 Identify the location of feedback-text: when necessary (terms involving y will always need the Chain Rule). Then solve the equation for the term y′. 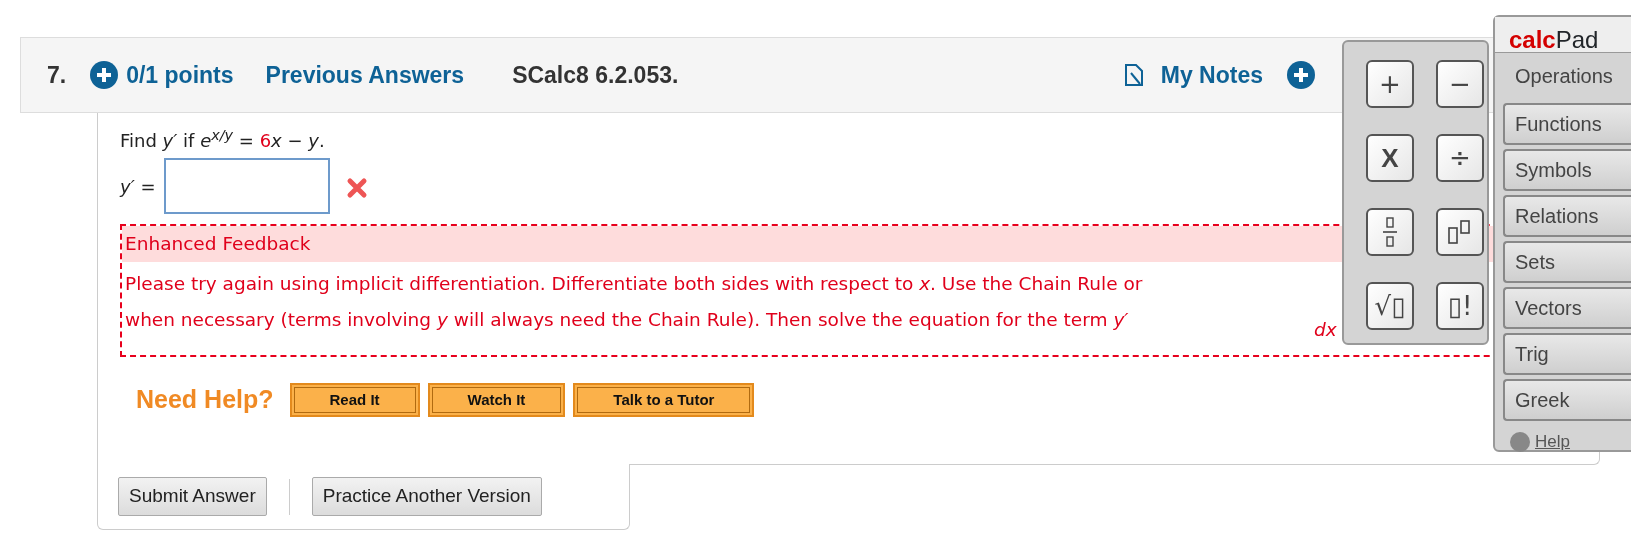
(627, 319).